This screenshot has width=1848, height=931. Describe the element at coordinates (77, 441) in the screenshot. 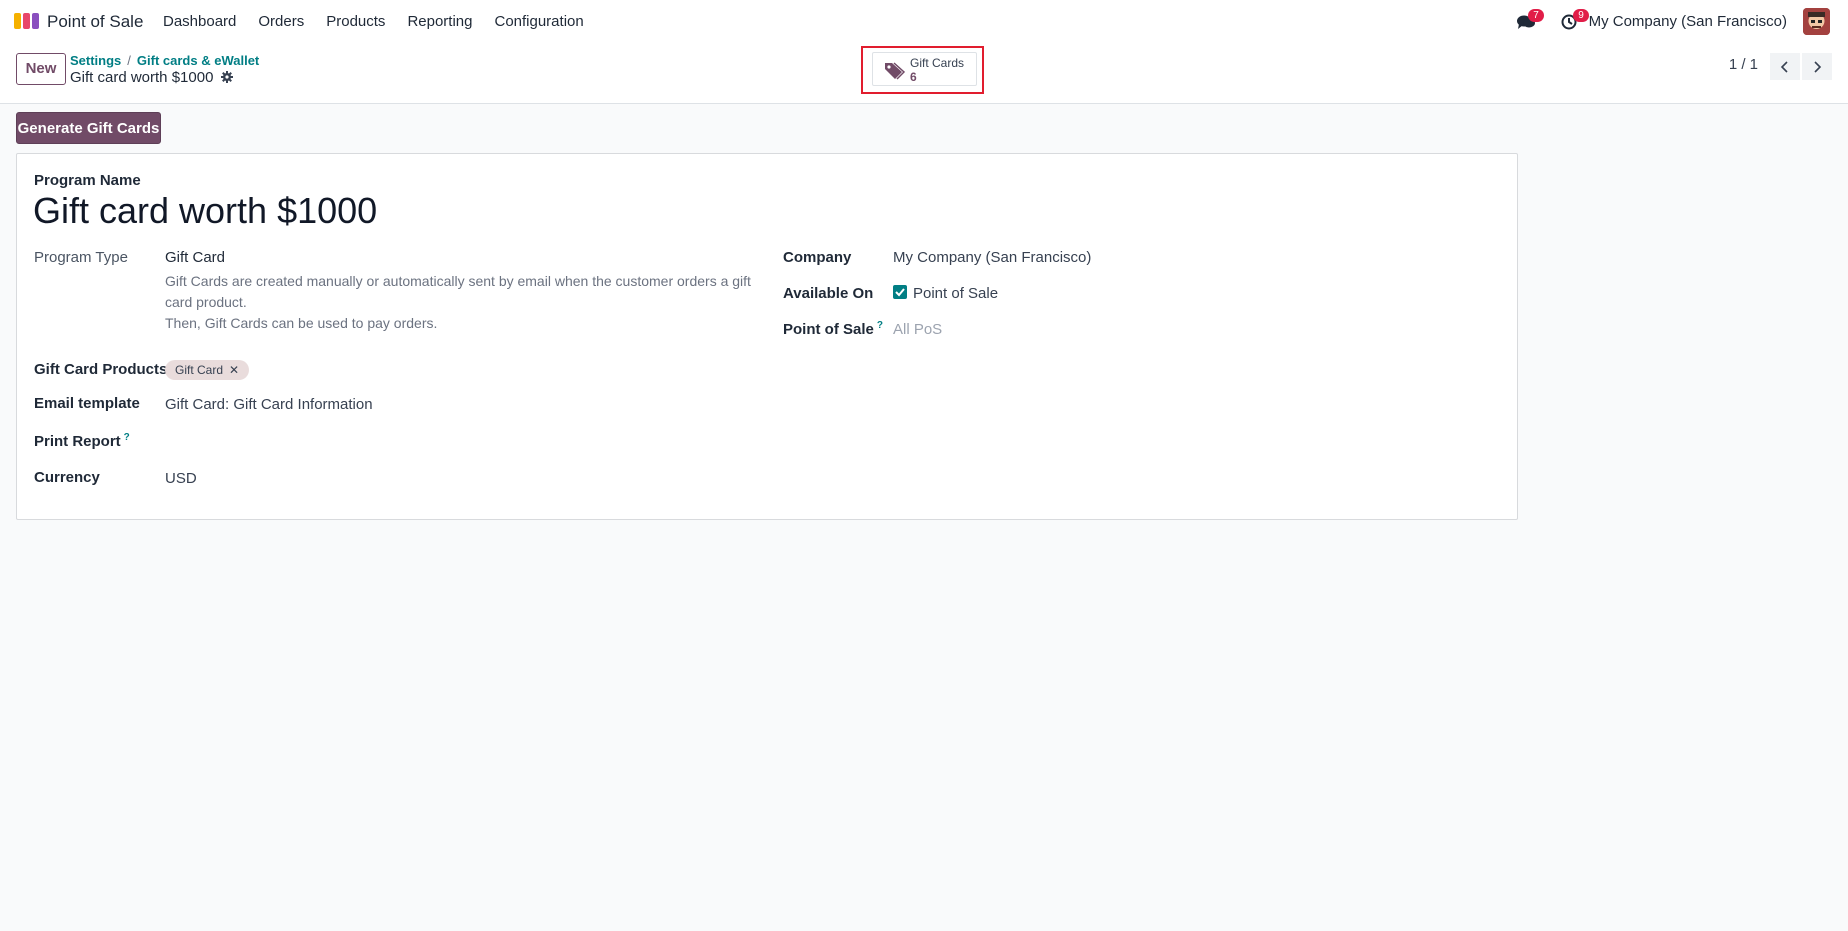

I see `print-report-label-text: Print Report` at that location.